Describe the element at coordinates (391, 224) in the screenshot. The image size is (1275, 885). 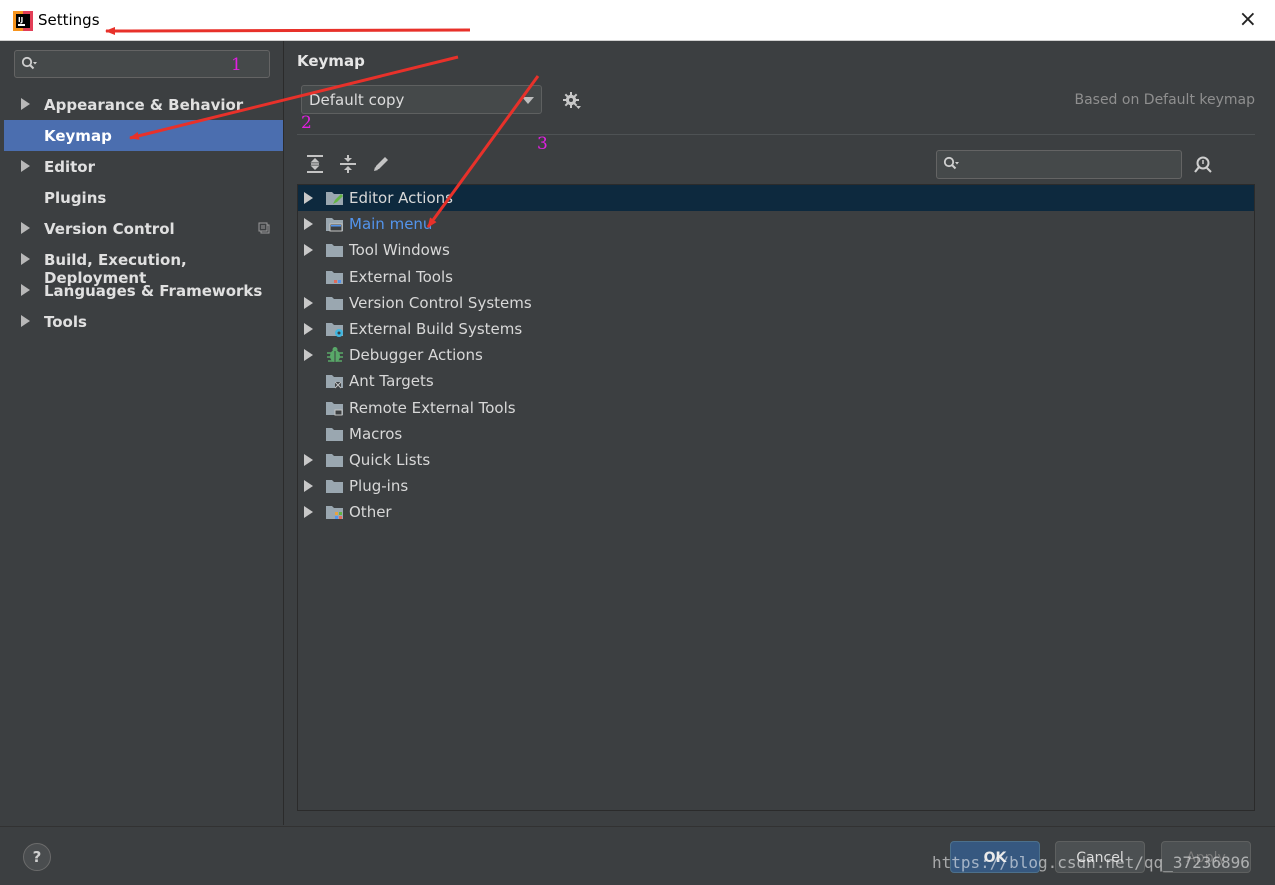
I see `tree-item-label: Main menu` at that location.